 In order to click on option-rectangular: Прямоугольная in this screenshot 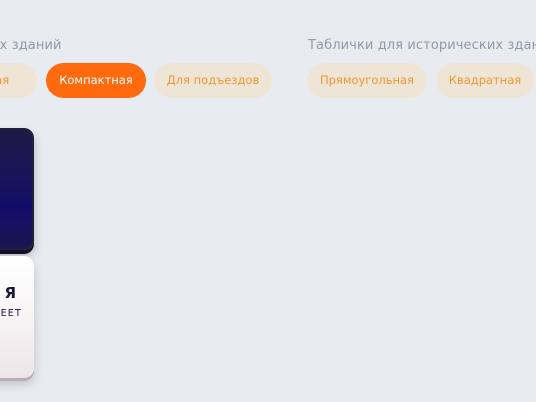, I will do `click(367, 80)`.